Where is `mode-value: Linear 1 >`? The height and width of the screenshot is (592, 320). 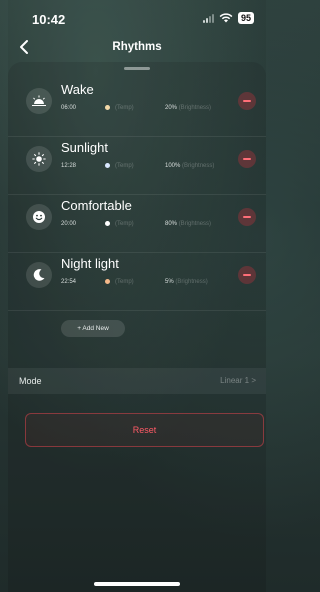
mode-value: Linear 1 > is located at coordinates (238, 380).